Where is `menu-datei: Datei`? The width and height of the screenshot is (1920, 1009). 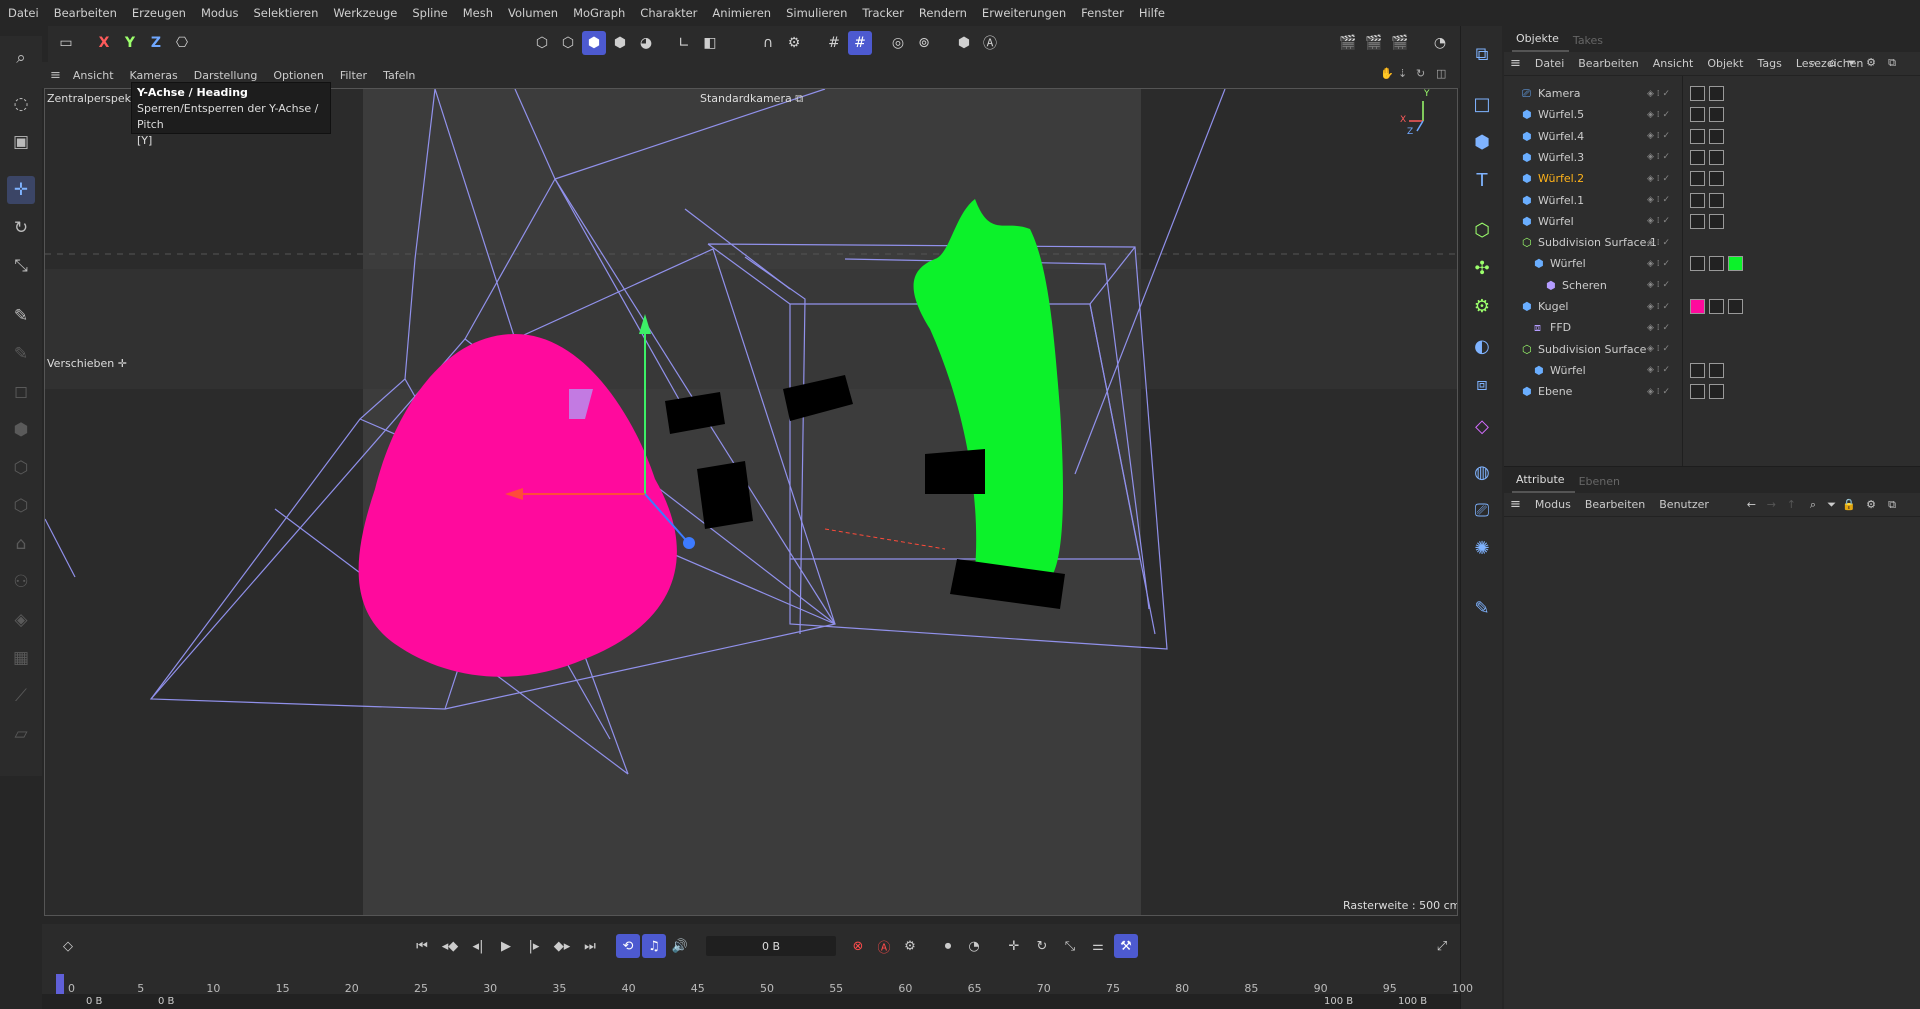 menu-datei: Datei is located at coordinates (23, 13).